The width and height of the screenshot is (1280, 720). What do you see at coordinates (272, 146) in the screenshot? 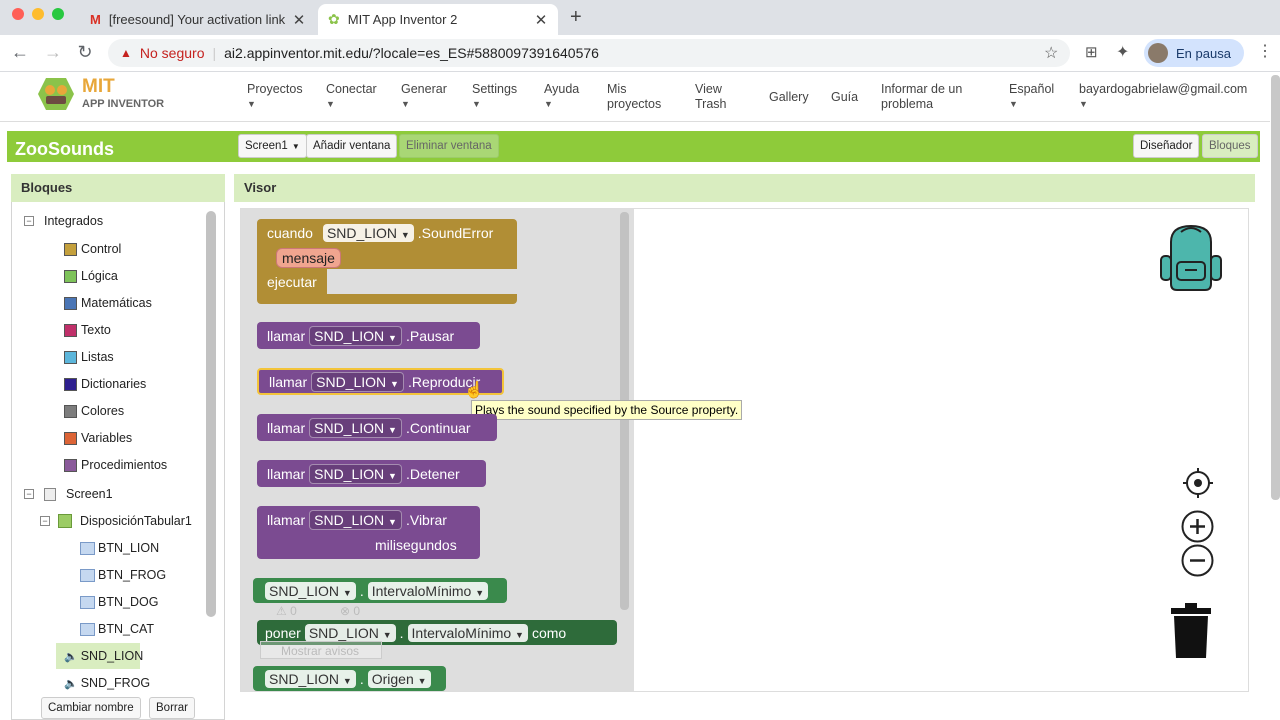
I see `screen-select: Screen1 ▼` at bounding box center [272, 146].